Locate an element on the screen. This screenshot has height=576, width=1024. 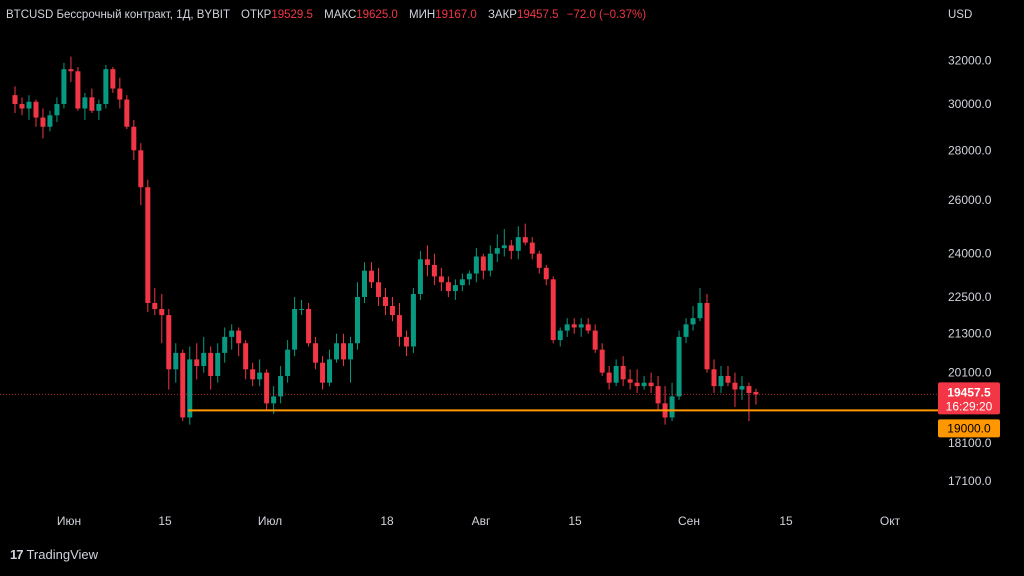
time-tick-label: Авг is located at coordinates (481, 521).